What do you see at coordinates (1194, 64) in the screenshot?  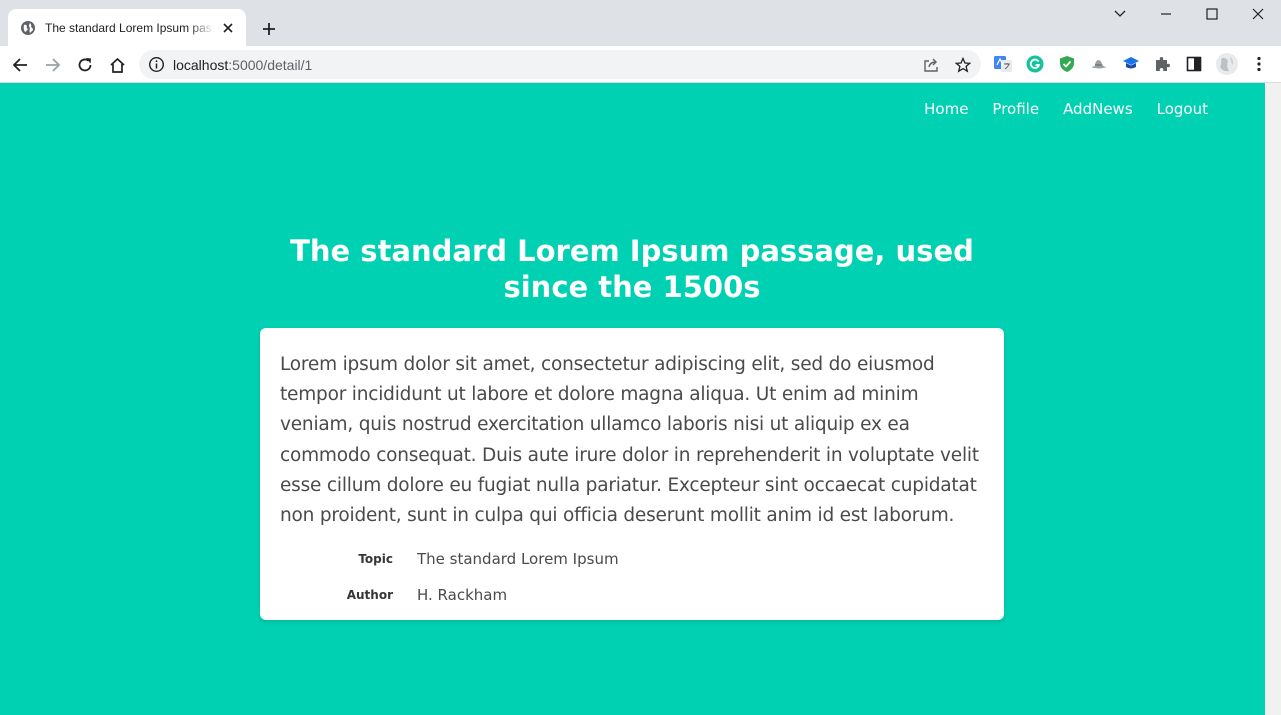 I see `side-panel-icon` at bounding box center [1194, 64].